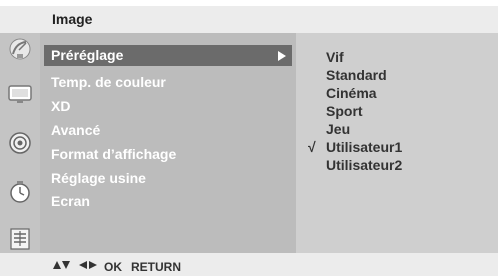 The image size is (498, 276). Describe the element at coordinates (108, 82) in the screenshot. I see `menu-item-label: Temp. de couleur` at that location.